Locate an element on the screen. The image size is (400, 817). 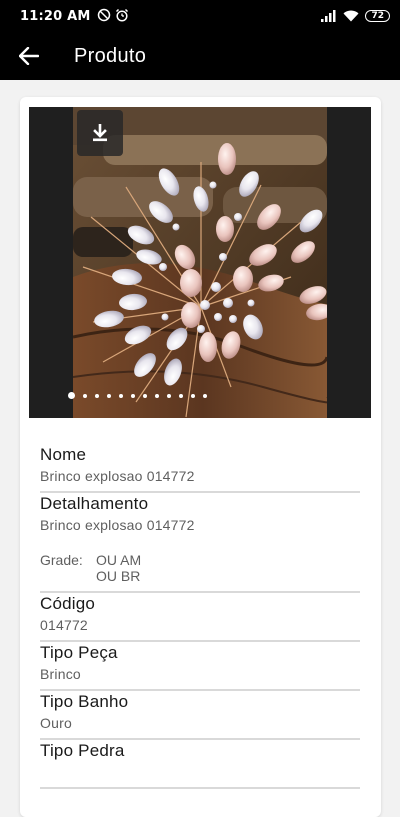
dnd-icon is located at coordinates (104, 16).